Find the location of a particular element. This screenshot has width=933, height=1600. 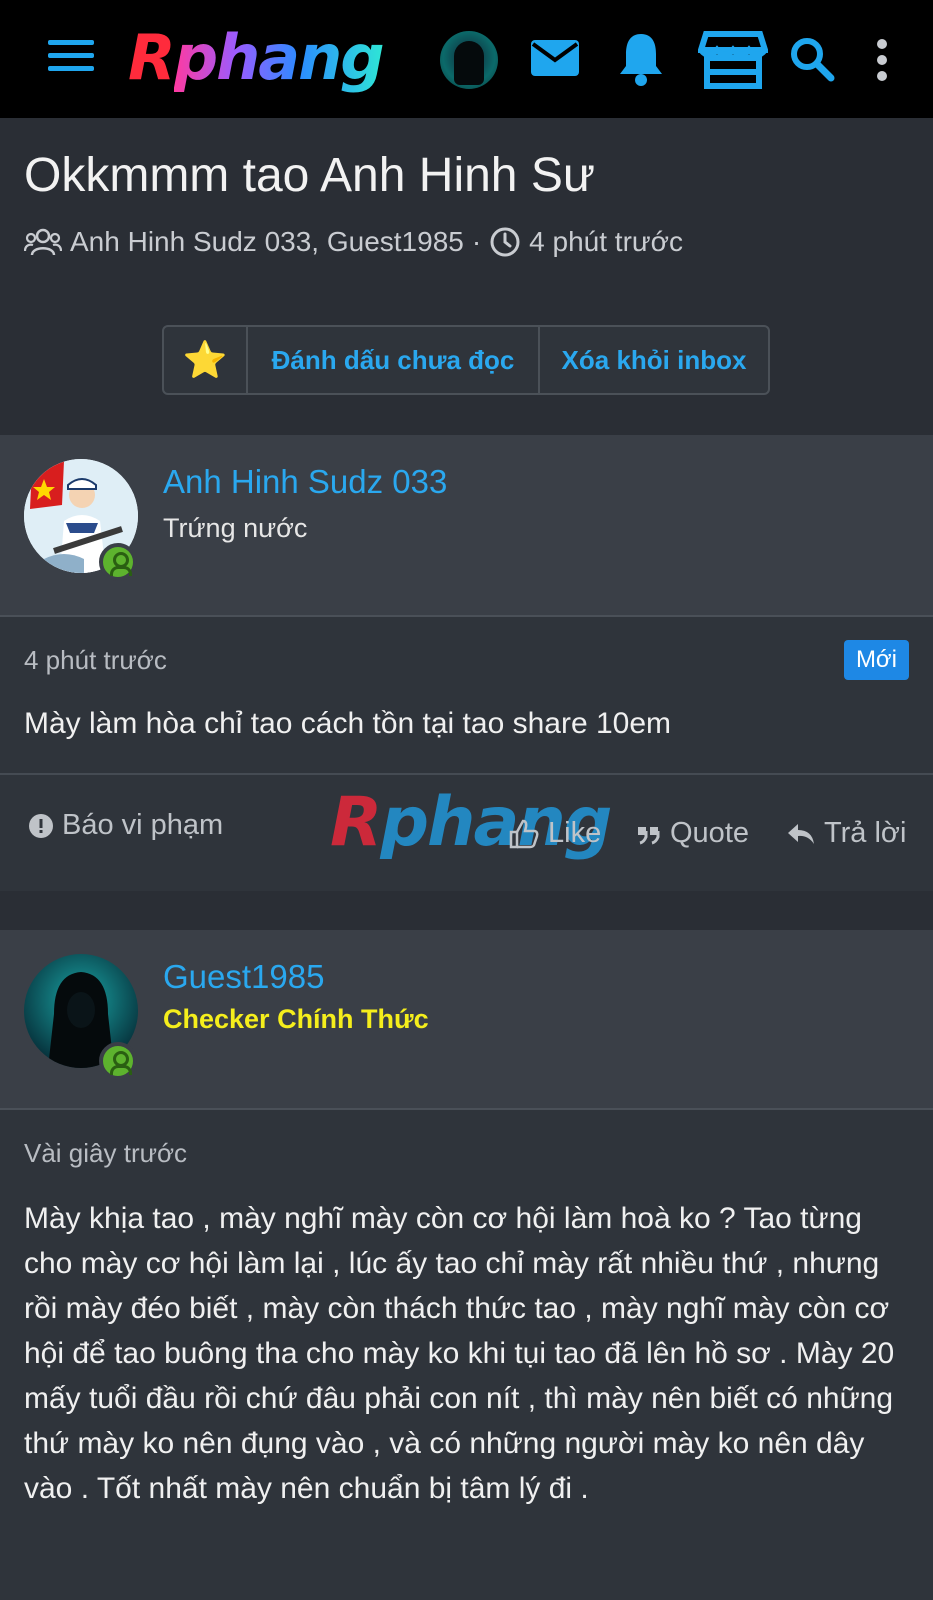

thread-actions: ⭐ Đánh dấu chưa đọc Xóa khỏi inbox is located at coordinates (466, 360).